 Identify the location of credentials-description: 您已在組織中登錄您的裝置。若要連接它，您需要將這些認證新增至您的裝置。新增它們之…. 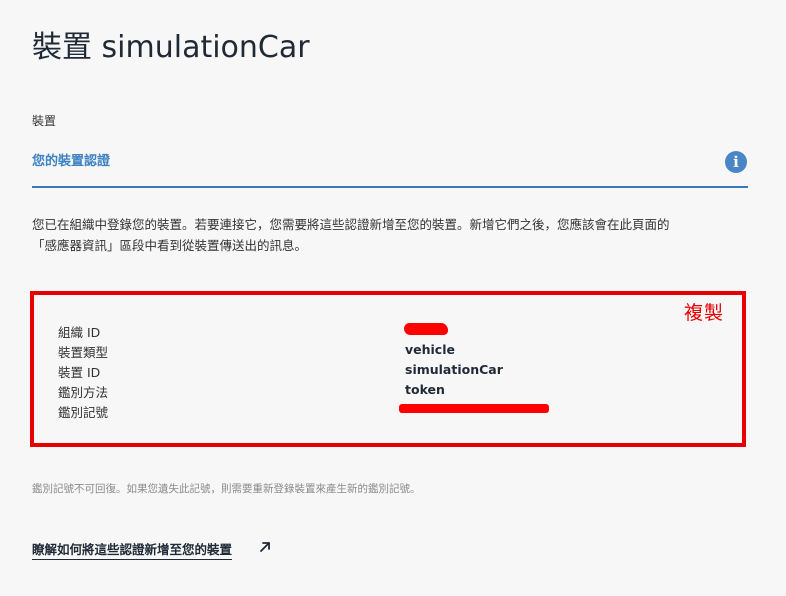
(392, 235).